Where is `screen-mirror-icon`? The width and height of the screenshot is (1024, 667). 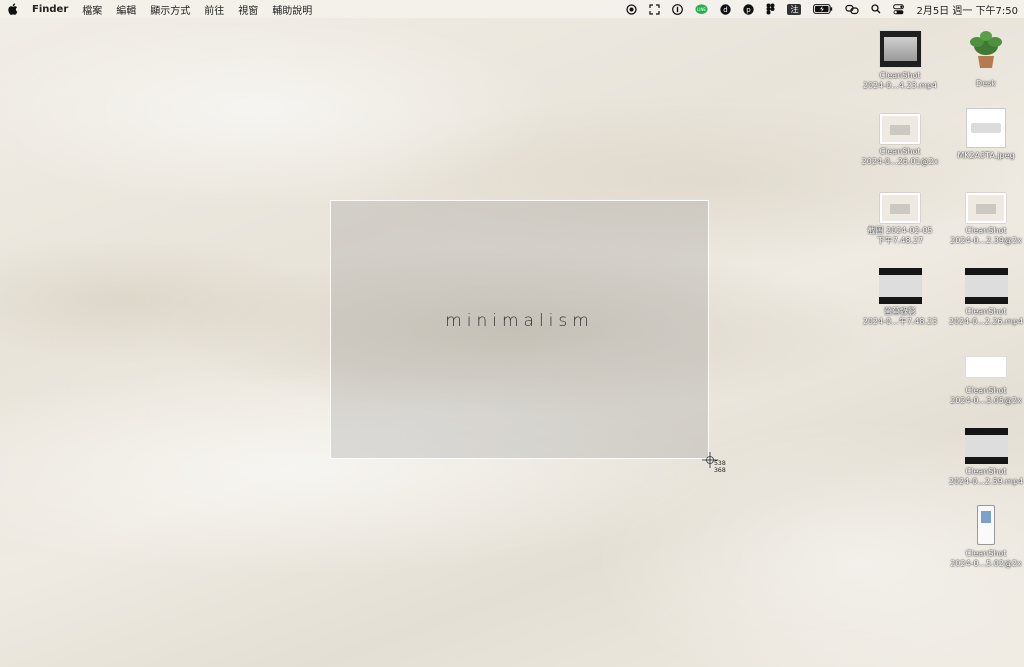 screen-mirror-icon is located at coordinates (852, 9).